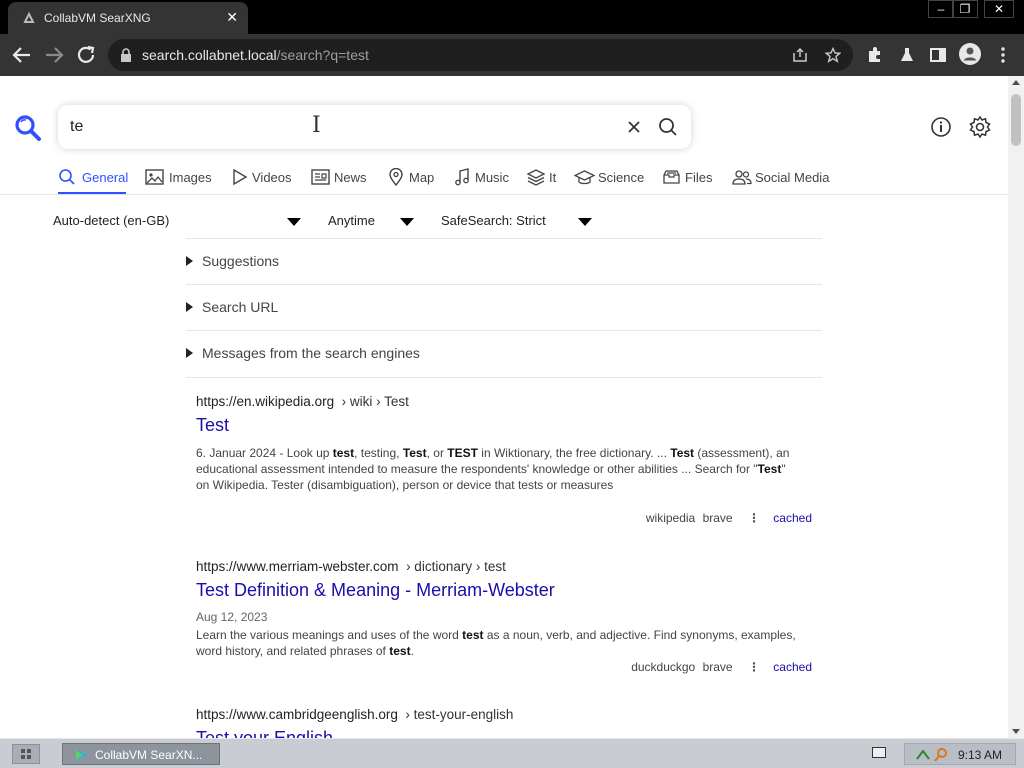  I want to click on newspaper-icon, so click(320, 177).